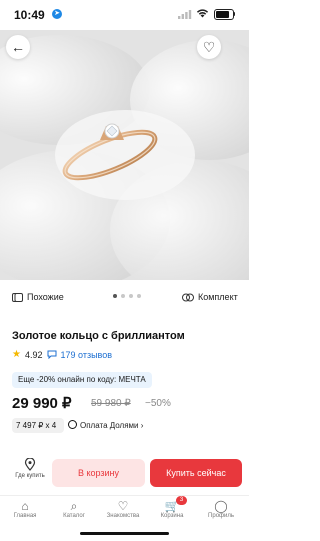  I want to click on location-pin-icon, so click(30, 464).